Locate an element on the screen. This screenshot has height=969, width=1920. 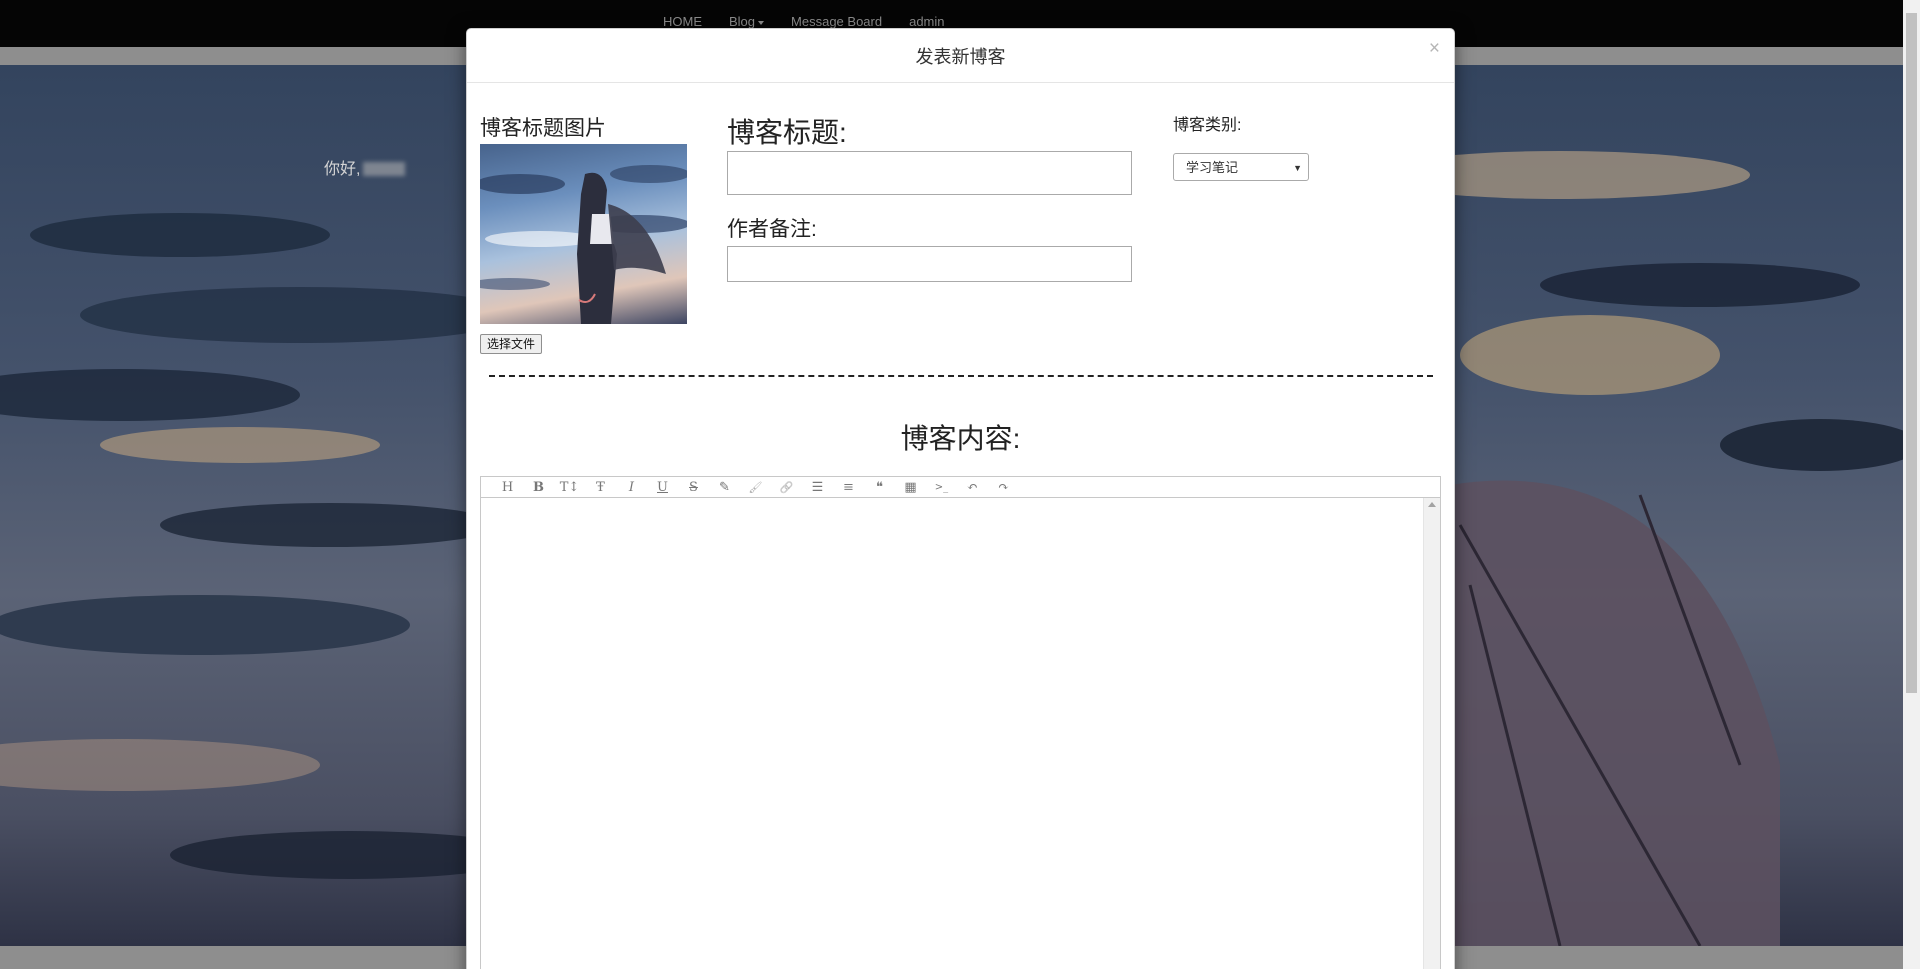
cover-illustration is located at coordinates (583, 244).